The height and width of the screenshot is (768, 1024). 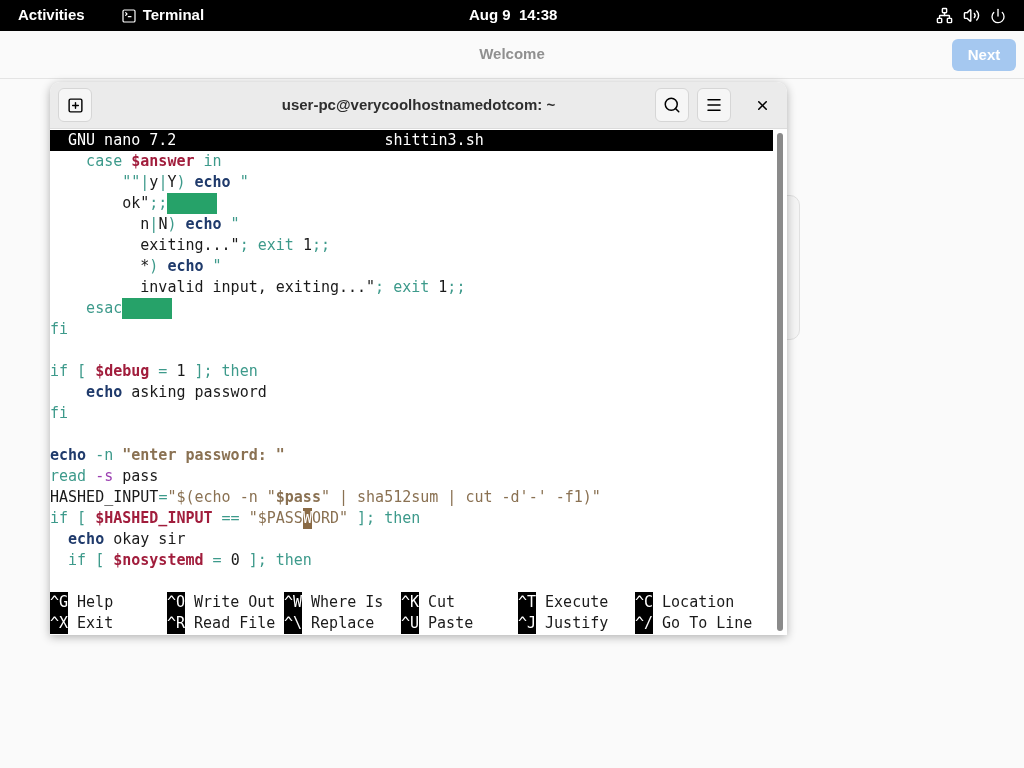 I want to click on new-tab-icon, so click(x=75, y=105).